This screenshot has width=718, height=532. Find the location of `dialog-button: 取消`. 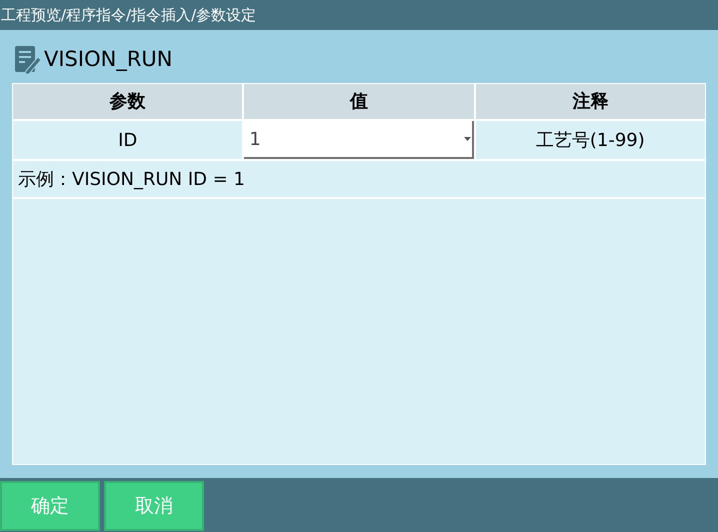

dialog-button: 取消 is located at coordinates (154, 506).